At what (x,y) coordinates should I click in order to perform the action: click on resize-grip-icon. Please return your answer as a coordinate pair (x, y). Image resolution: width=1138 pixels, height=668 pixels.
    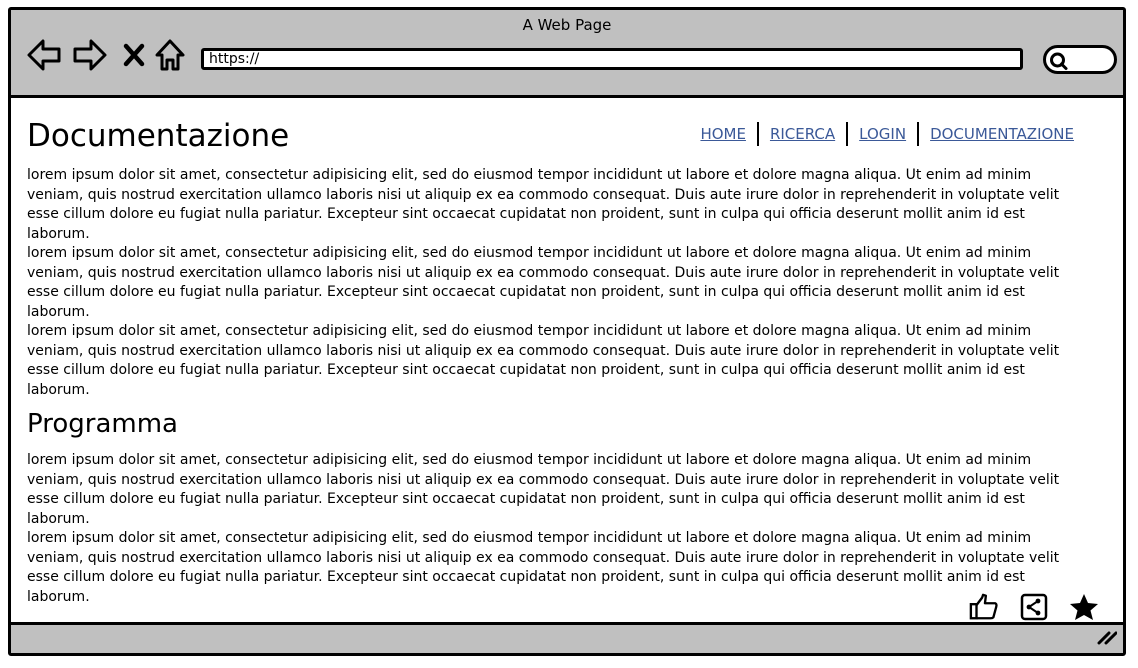
    Looking at the image, I should click on (1107, 639).